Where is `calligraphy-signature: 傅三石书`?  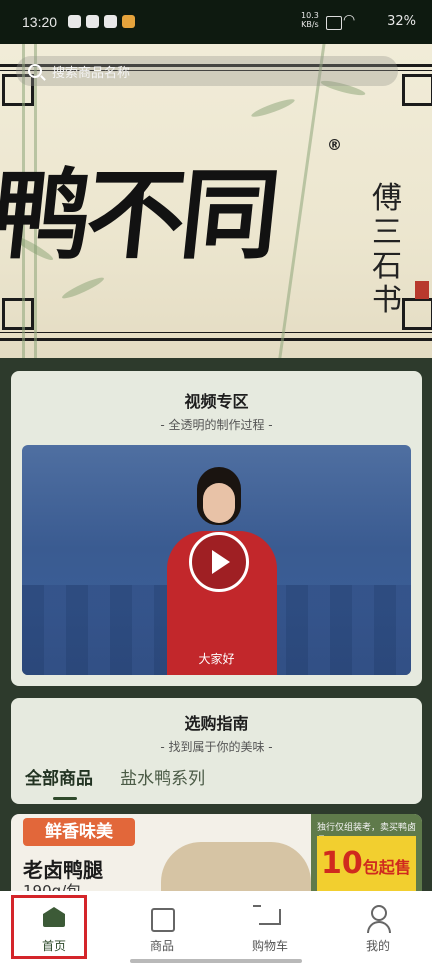 calligraphy-signature: 傅三石书 is located at coordinates (387, 249).